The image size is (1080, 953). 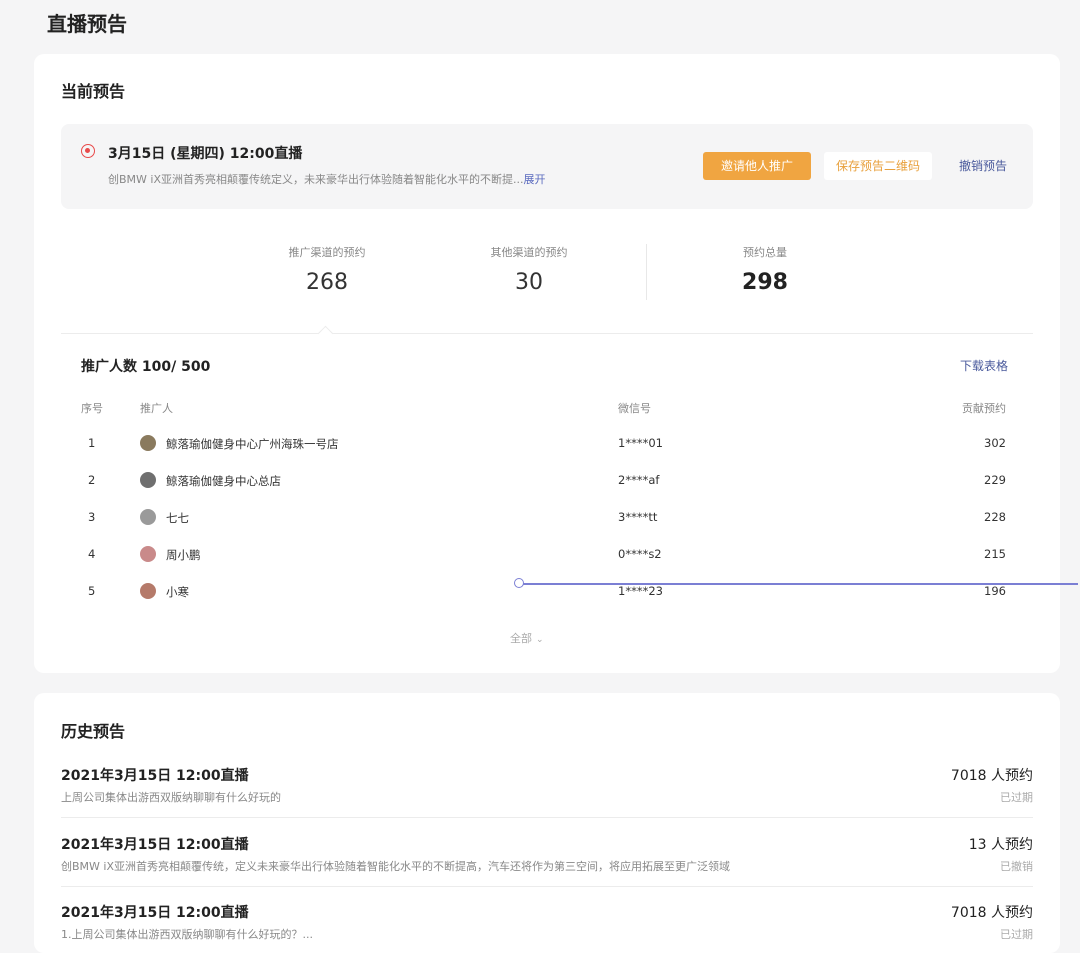 I want to click on table-row: 5 小寒 1****23 196, so click(x=547, y=602).